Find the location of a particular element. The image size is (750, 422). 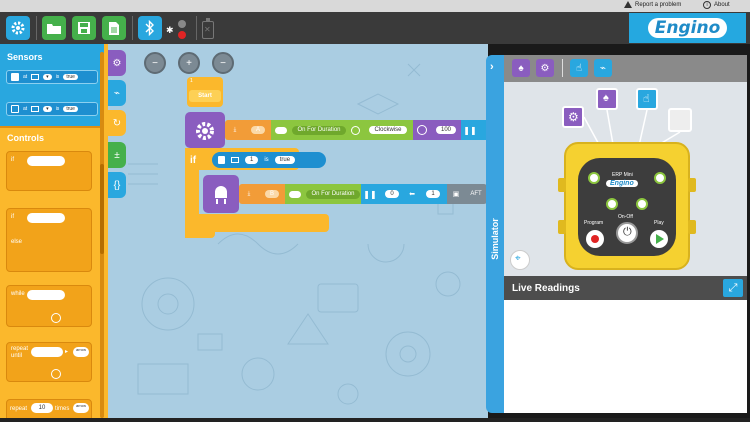

while-block: while is located at coordinates (49, 306).